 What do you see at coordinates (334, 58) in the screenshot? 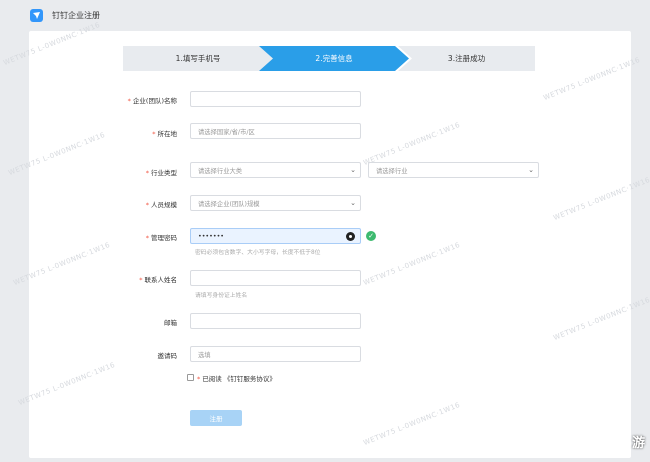
I see `step-2-active: 2.完善信息` at bounding box center [334, 58].